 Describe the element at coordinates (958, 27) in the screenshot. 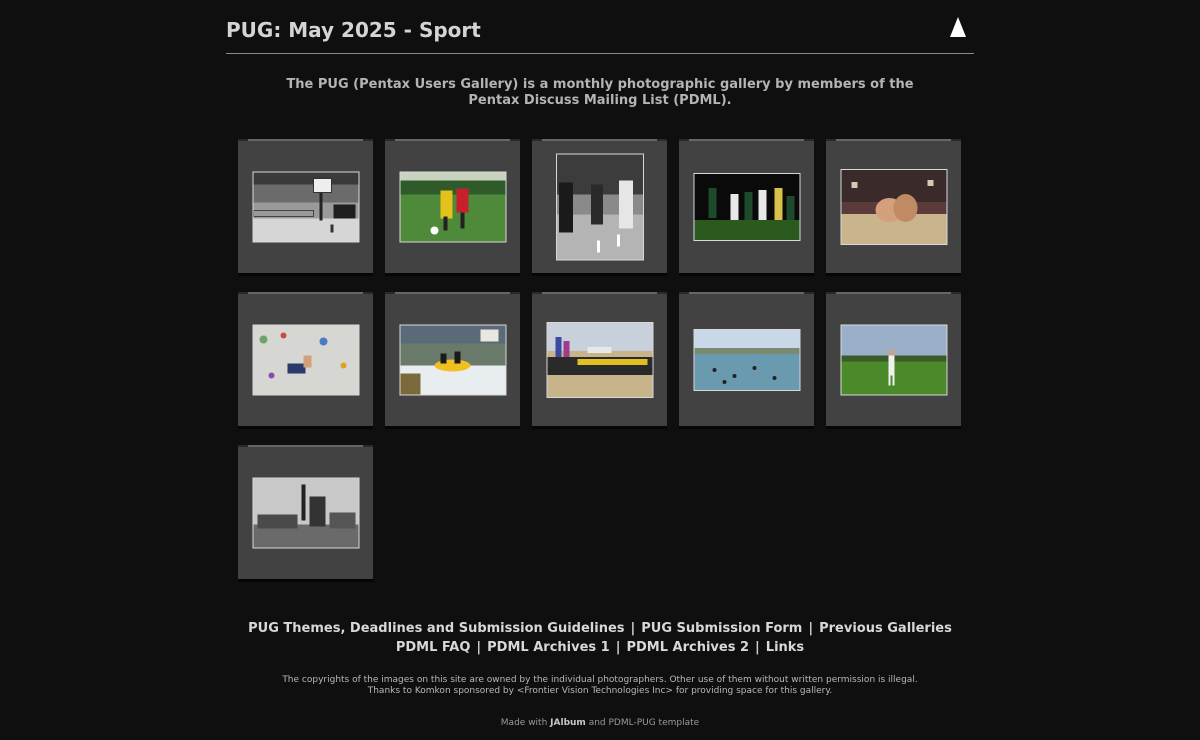

I see `up-arrow-icon` at that location.